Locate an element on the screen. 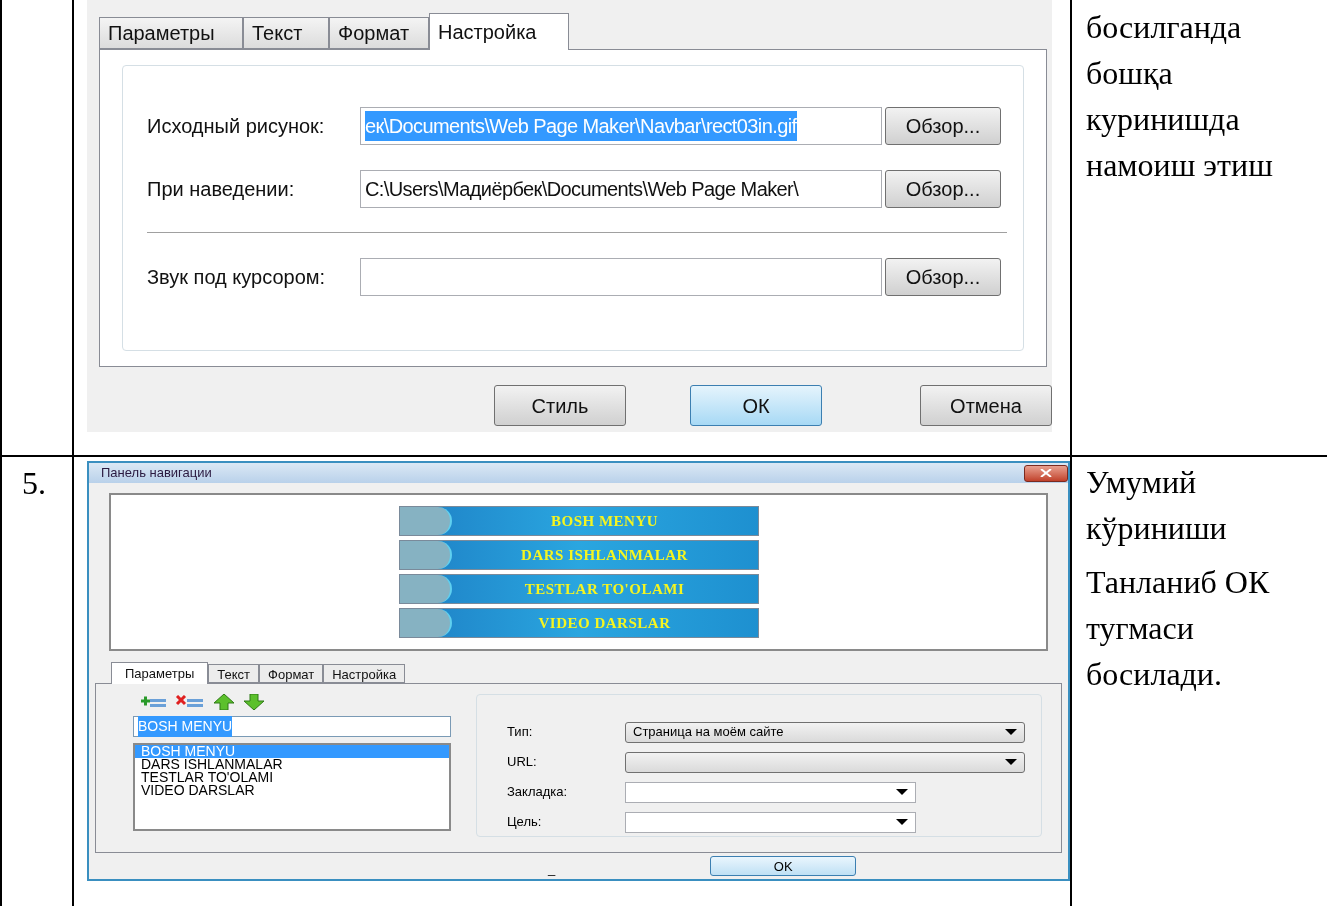 This screenshot has width=1327, height=906. list-box: BOSH MENYU DARS ISHLANMALAR TESTLAR TO'OLAMI VIDEO DARSLAR is located at coordinates (292, 787).